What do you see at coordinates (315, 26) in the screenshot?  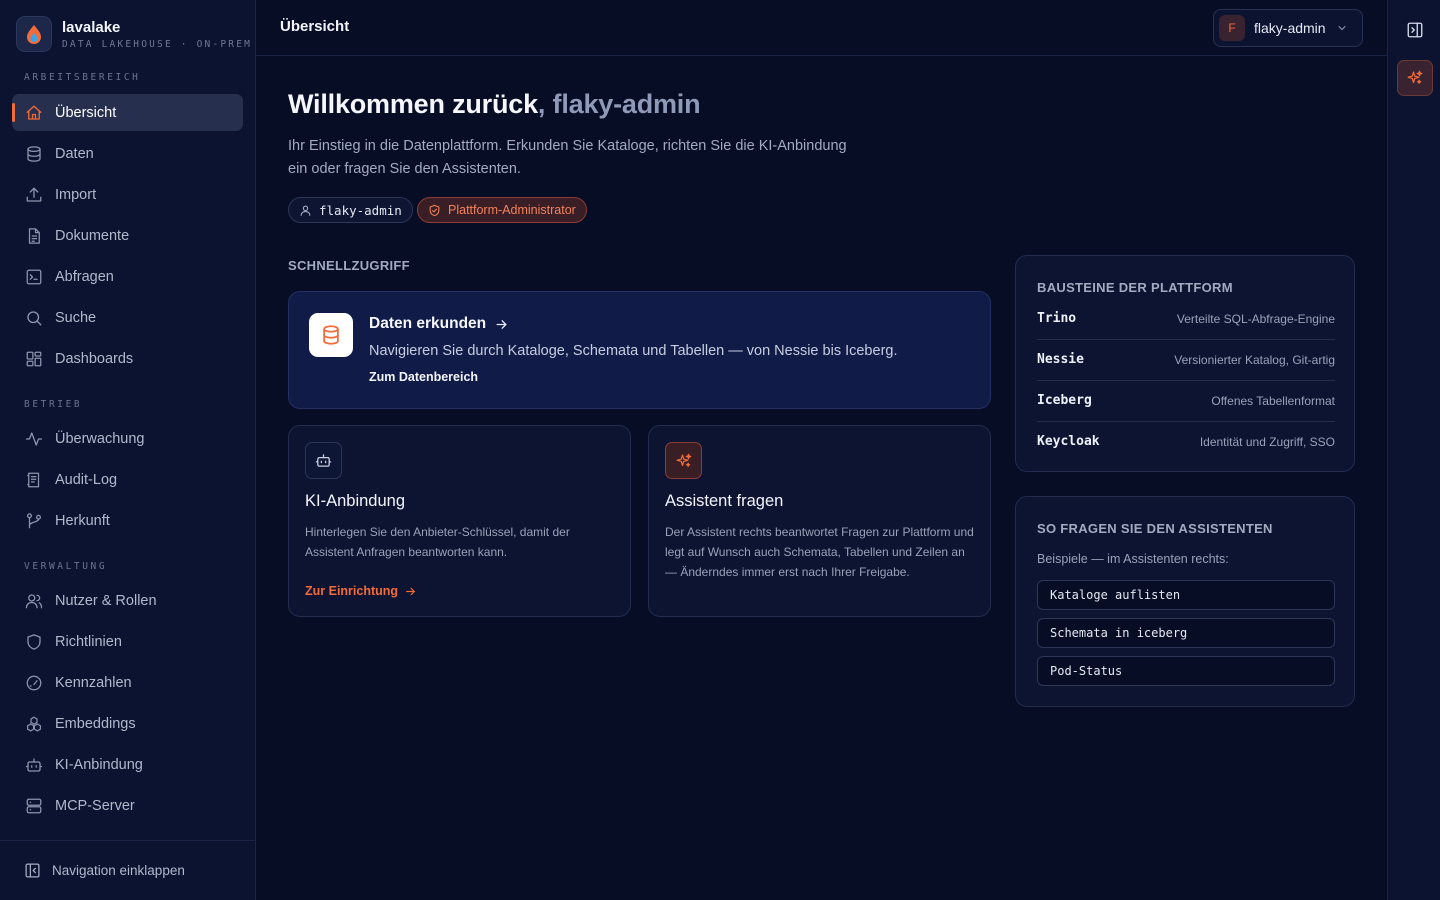 I see `page-title: Übersicht` at bounding box center [315, 26].